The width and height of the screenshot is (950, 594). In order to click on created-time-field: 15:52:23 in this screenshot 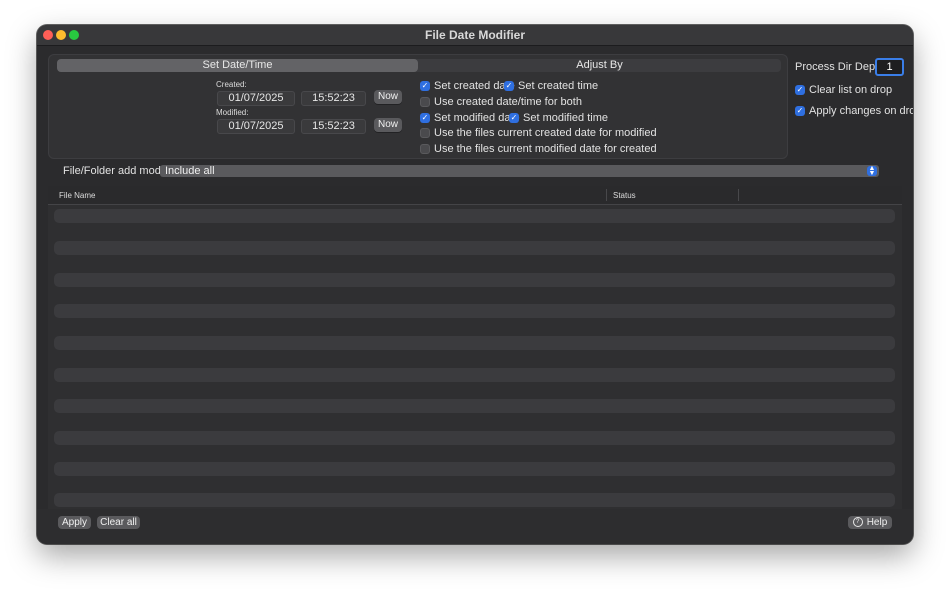, I will do `click(333, 98)`.